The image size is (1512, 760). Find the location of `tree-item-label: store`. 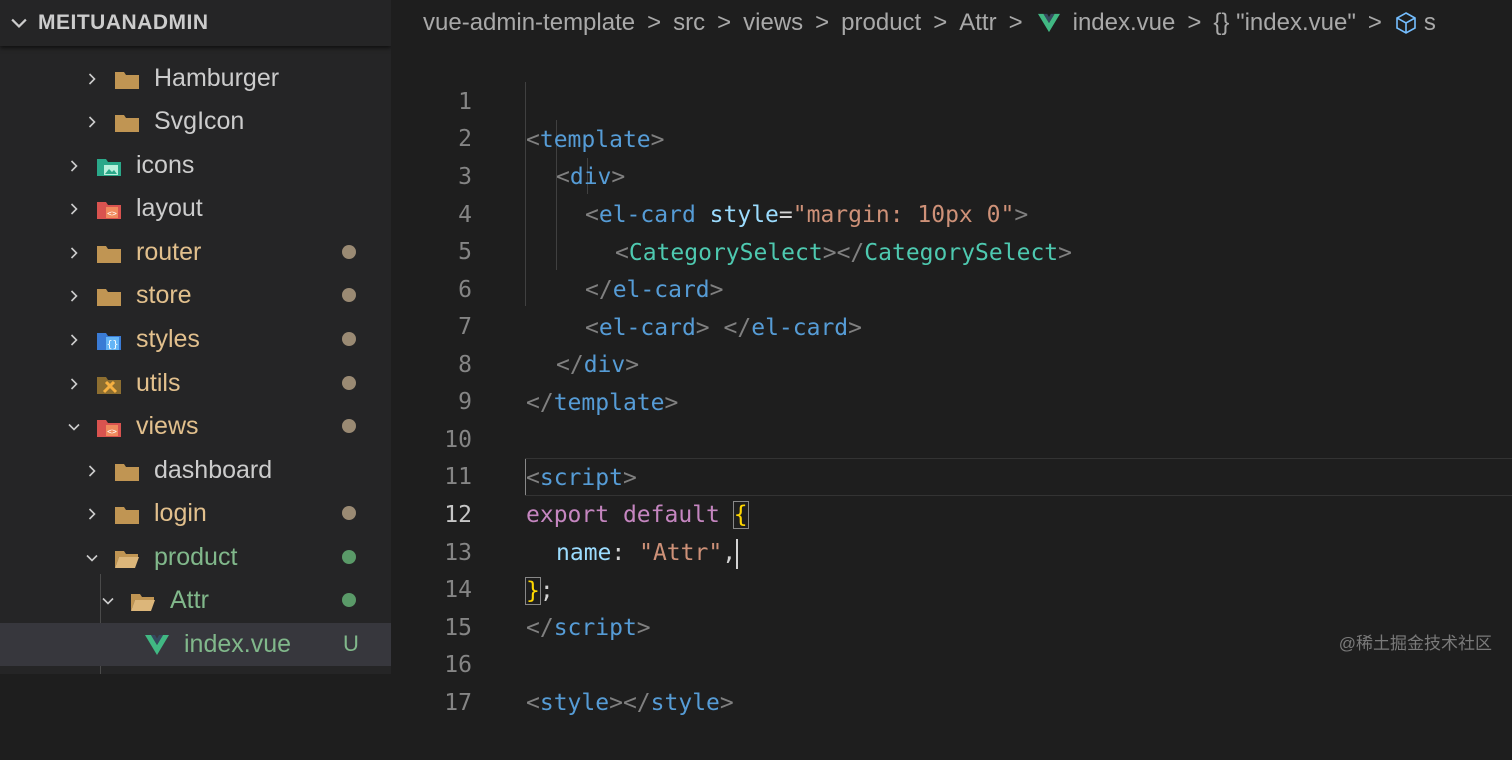

tree-item-label: store is located at coordinates (164, 295).